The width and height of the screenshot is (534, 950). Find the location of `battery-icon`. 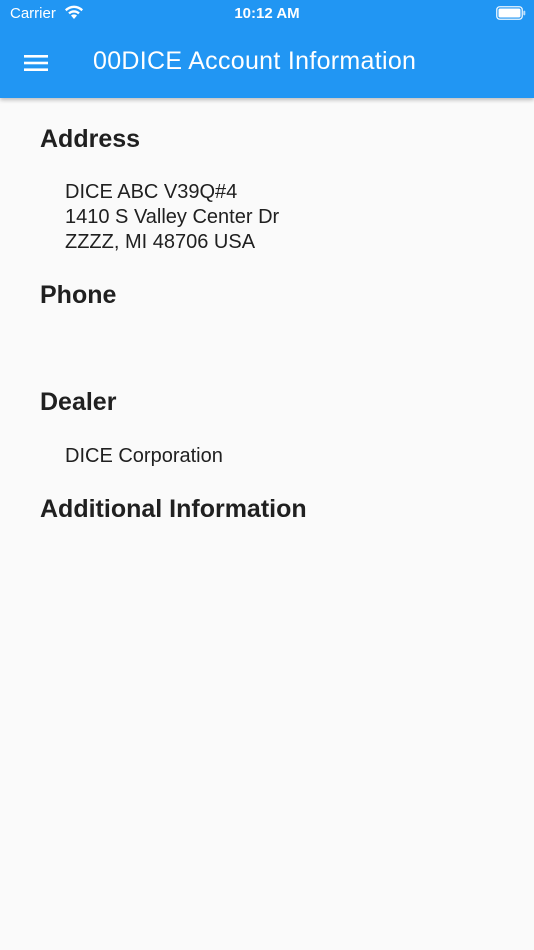

battery-icon is located at coordinates (511, 13).